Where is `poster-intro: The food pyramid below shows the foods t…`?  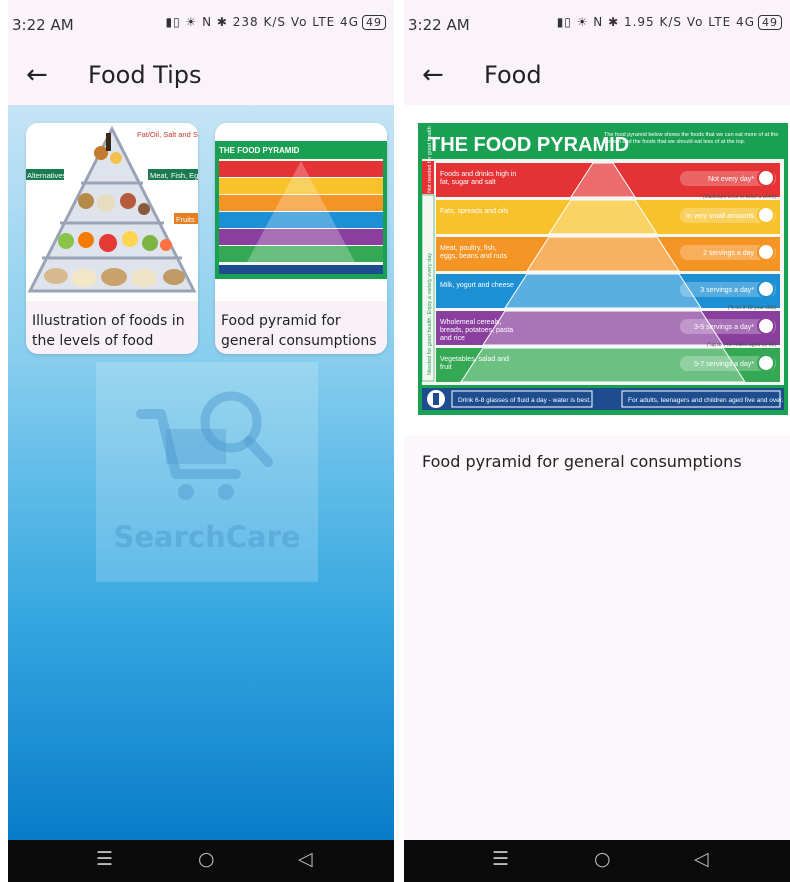 poster-intro: The food pyramid below shows the foods t… is located at coordinates (691, 138).